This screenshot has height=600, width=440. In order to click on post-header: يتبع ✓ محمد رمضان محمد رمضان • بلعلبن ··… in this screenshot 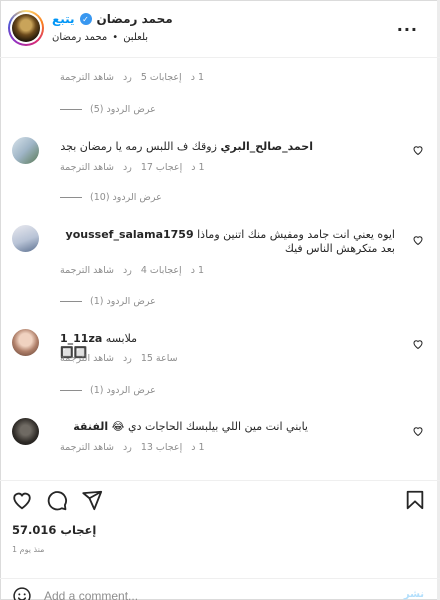, I will do `click(220, 29)`.